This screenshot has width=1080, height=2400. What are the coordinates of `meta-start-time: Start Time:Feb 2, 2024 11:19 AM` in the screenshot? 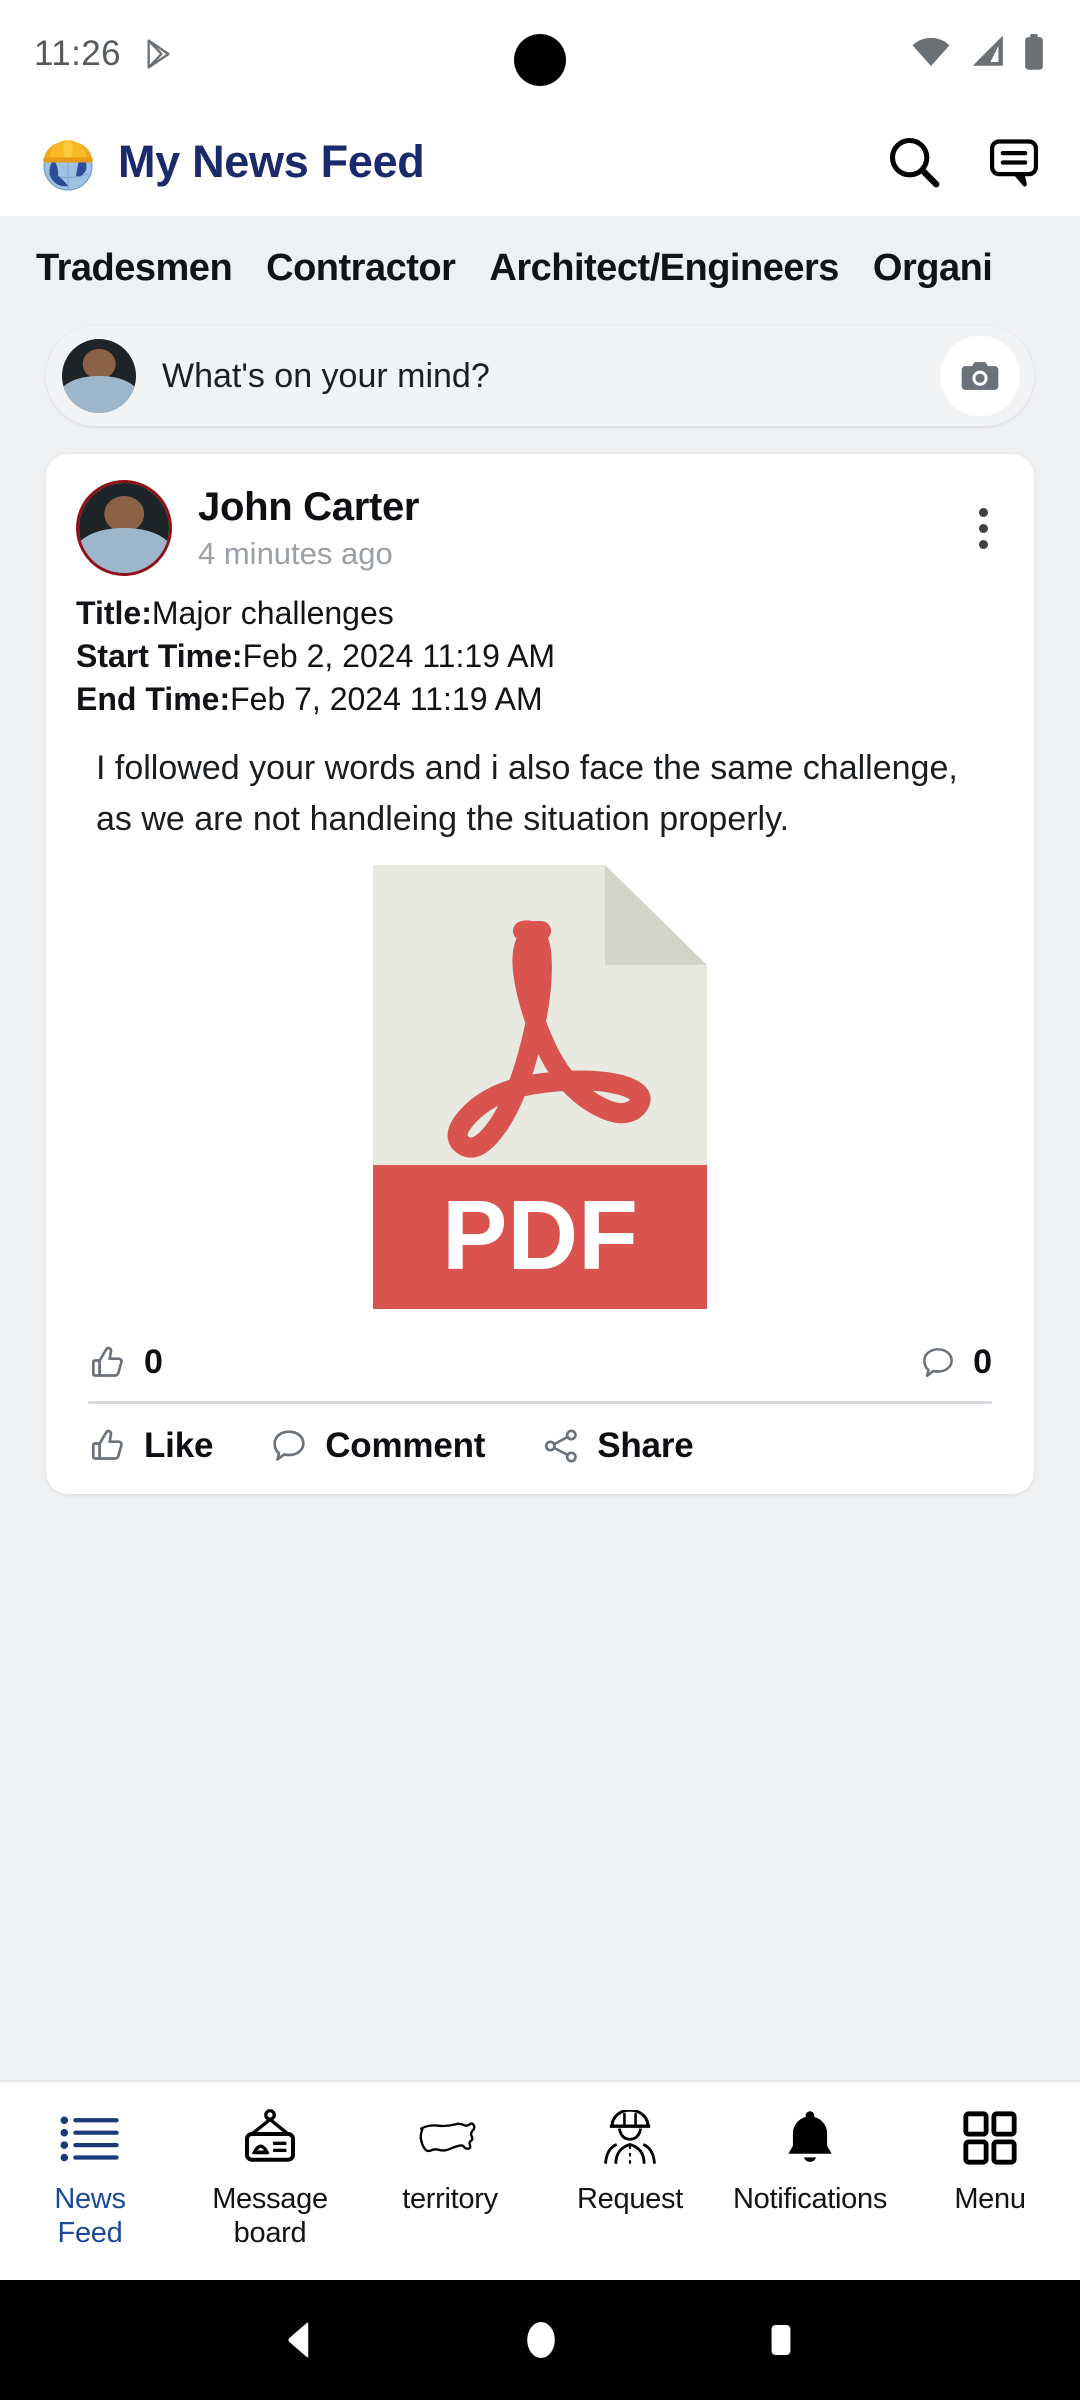 It's located at (540, 656).